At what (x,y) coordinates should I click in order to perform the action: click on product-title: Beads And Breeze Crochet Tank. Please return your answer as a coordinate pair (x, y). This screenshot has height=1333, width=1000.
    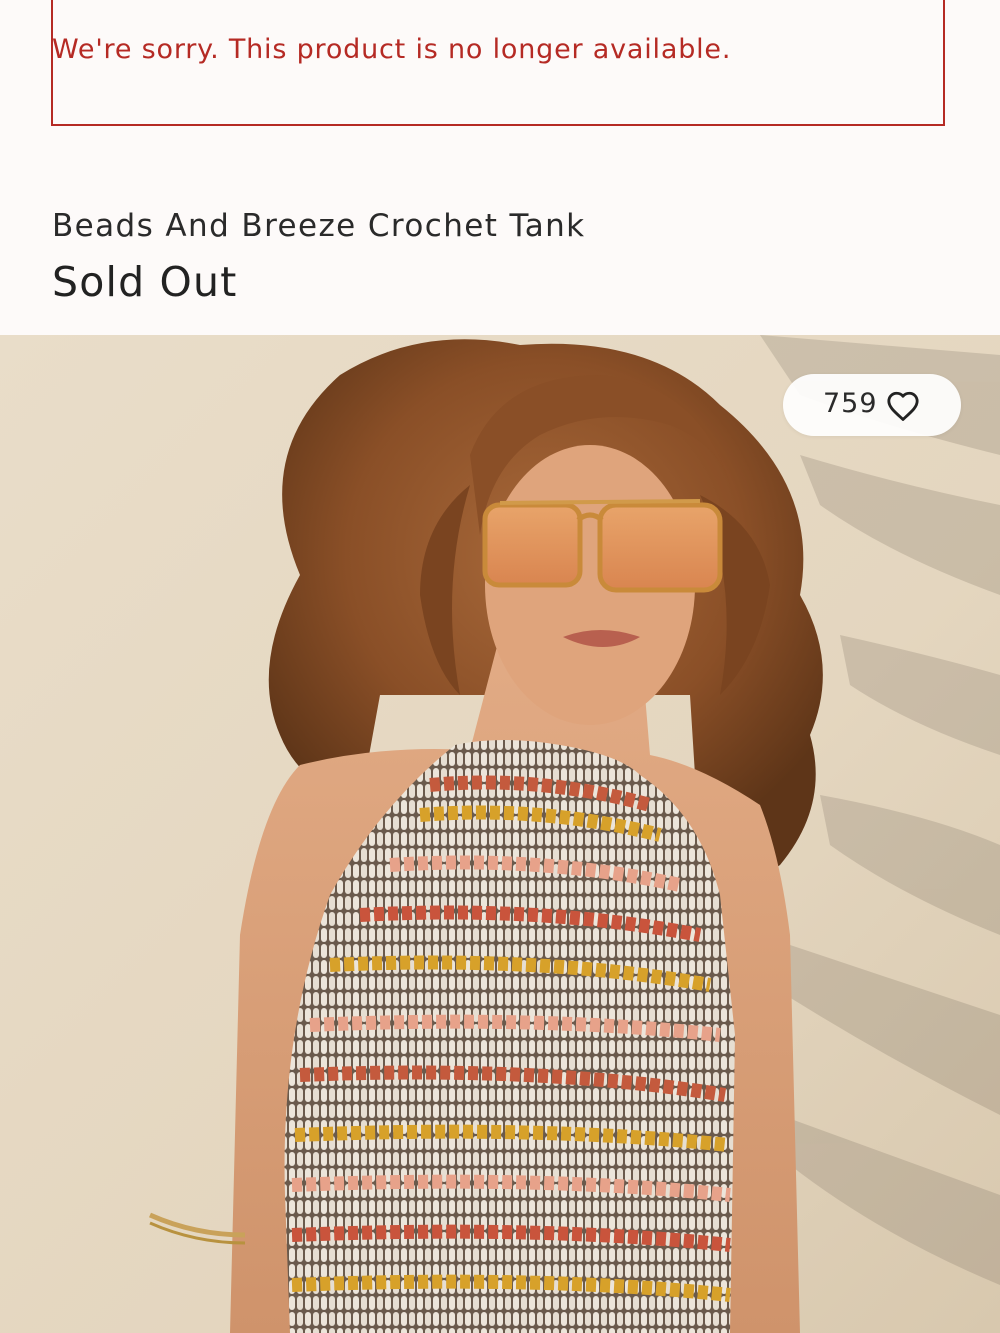
    Looking at the image, I should click on (319, 226).